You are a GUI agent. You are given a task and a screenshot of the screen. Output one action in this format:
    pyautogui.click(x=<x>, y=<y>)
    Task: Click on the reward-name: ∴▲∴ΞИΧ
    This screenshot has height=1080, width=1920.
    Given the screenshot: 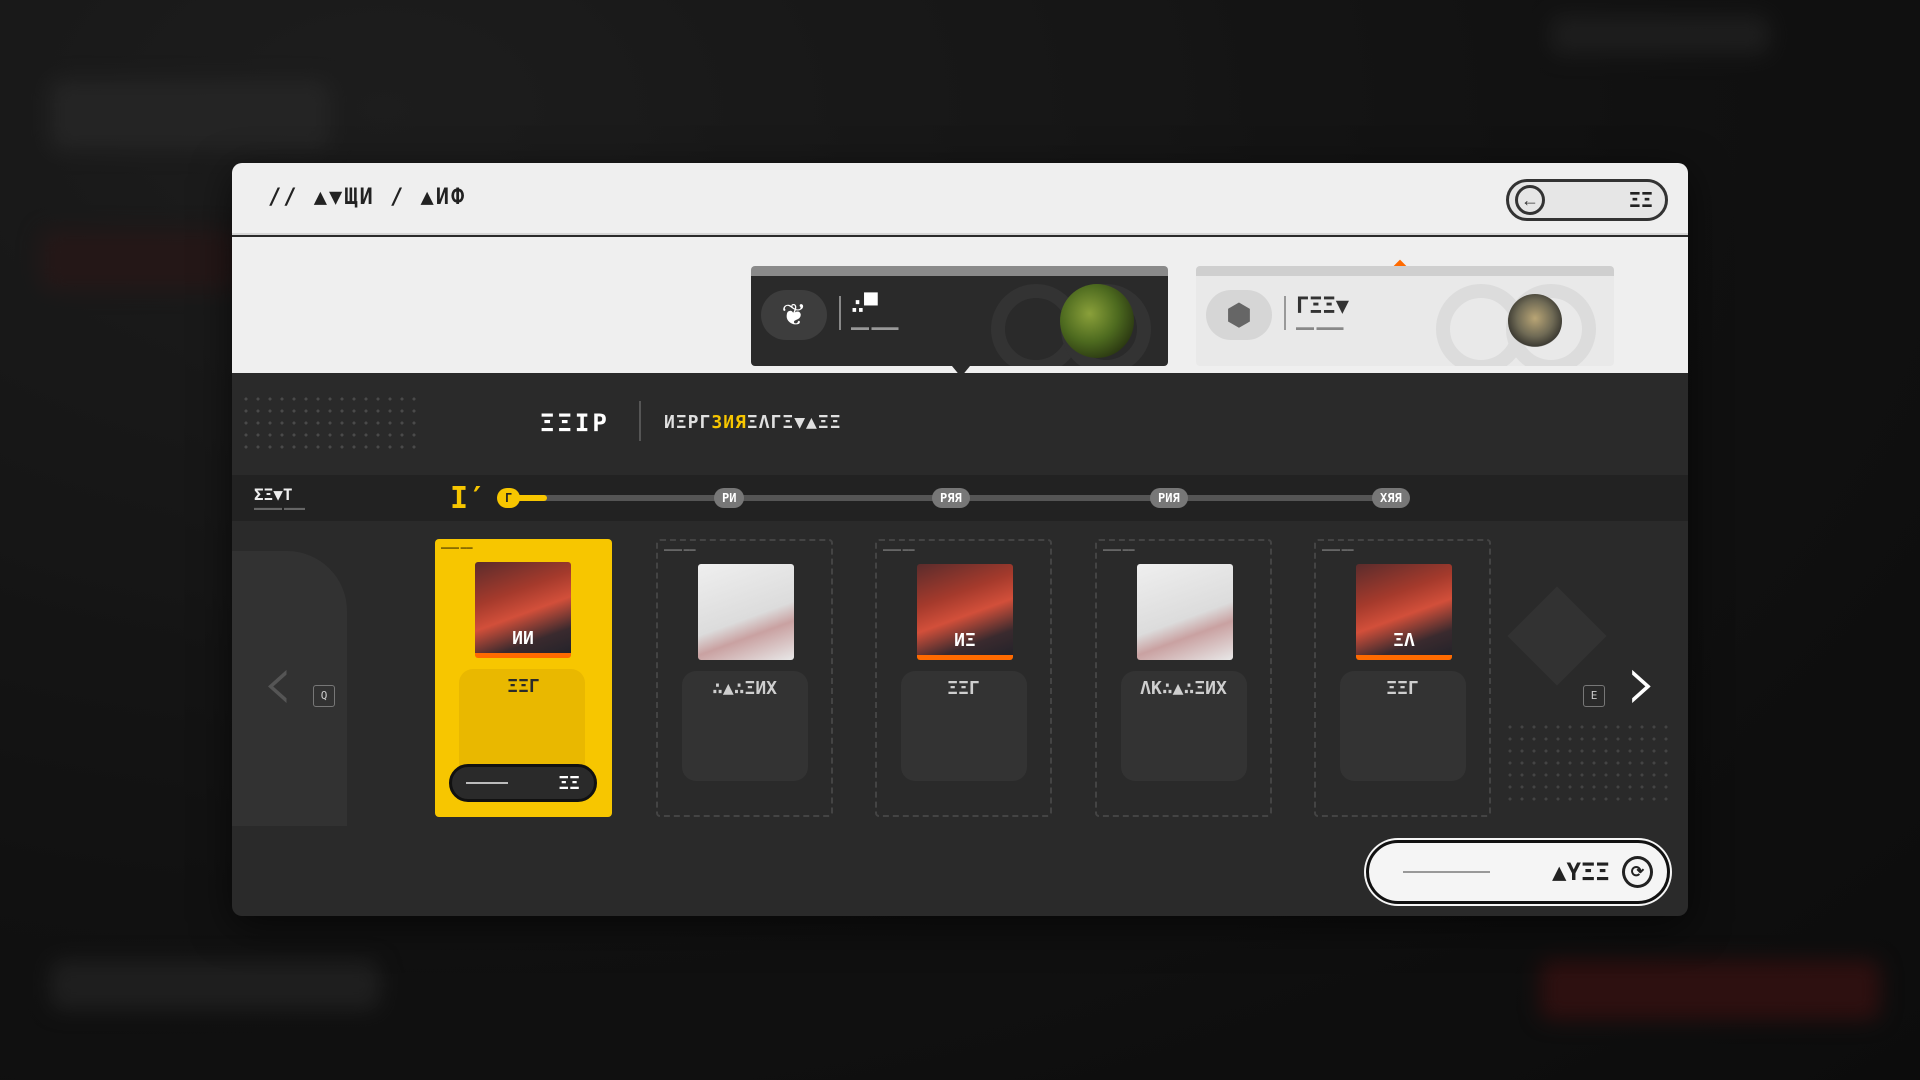 What is the action you would take?
    pyautogui.click(x=744, y=688)
    